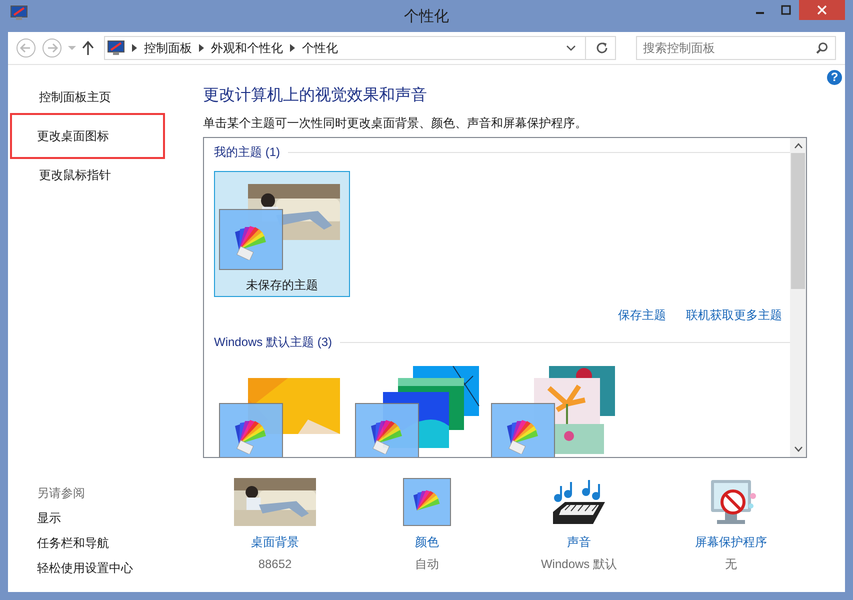 This screenshot has width=853, height=600. What do you see at coordinates (798, 297) in the screenshot?
I see `scrollbar` at bounding box center [798, 297].